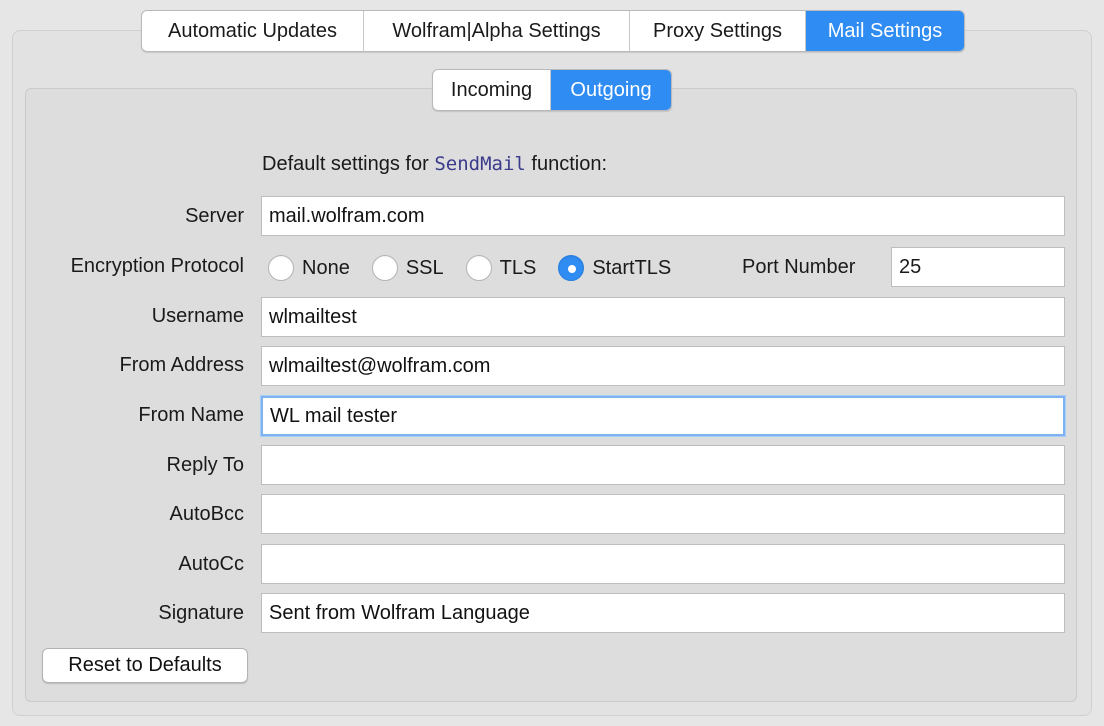 The width and height of the screenshot is (1104, 726). Describe the element at coordinates (201, 613) in the screenshot. I see `signature-label: Signature` at that location.